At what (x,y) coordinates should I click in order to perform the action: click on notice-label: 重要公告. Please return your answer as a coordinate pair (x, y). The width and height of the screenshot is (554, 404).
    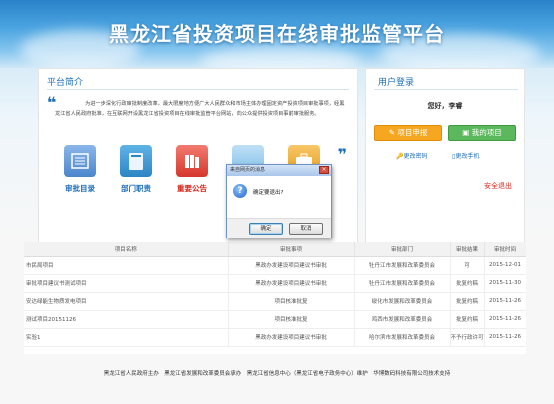
    Looking at the image, I should click on (192, 188).